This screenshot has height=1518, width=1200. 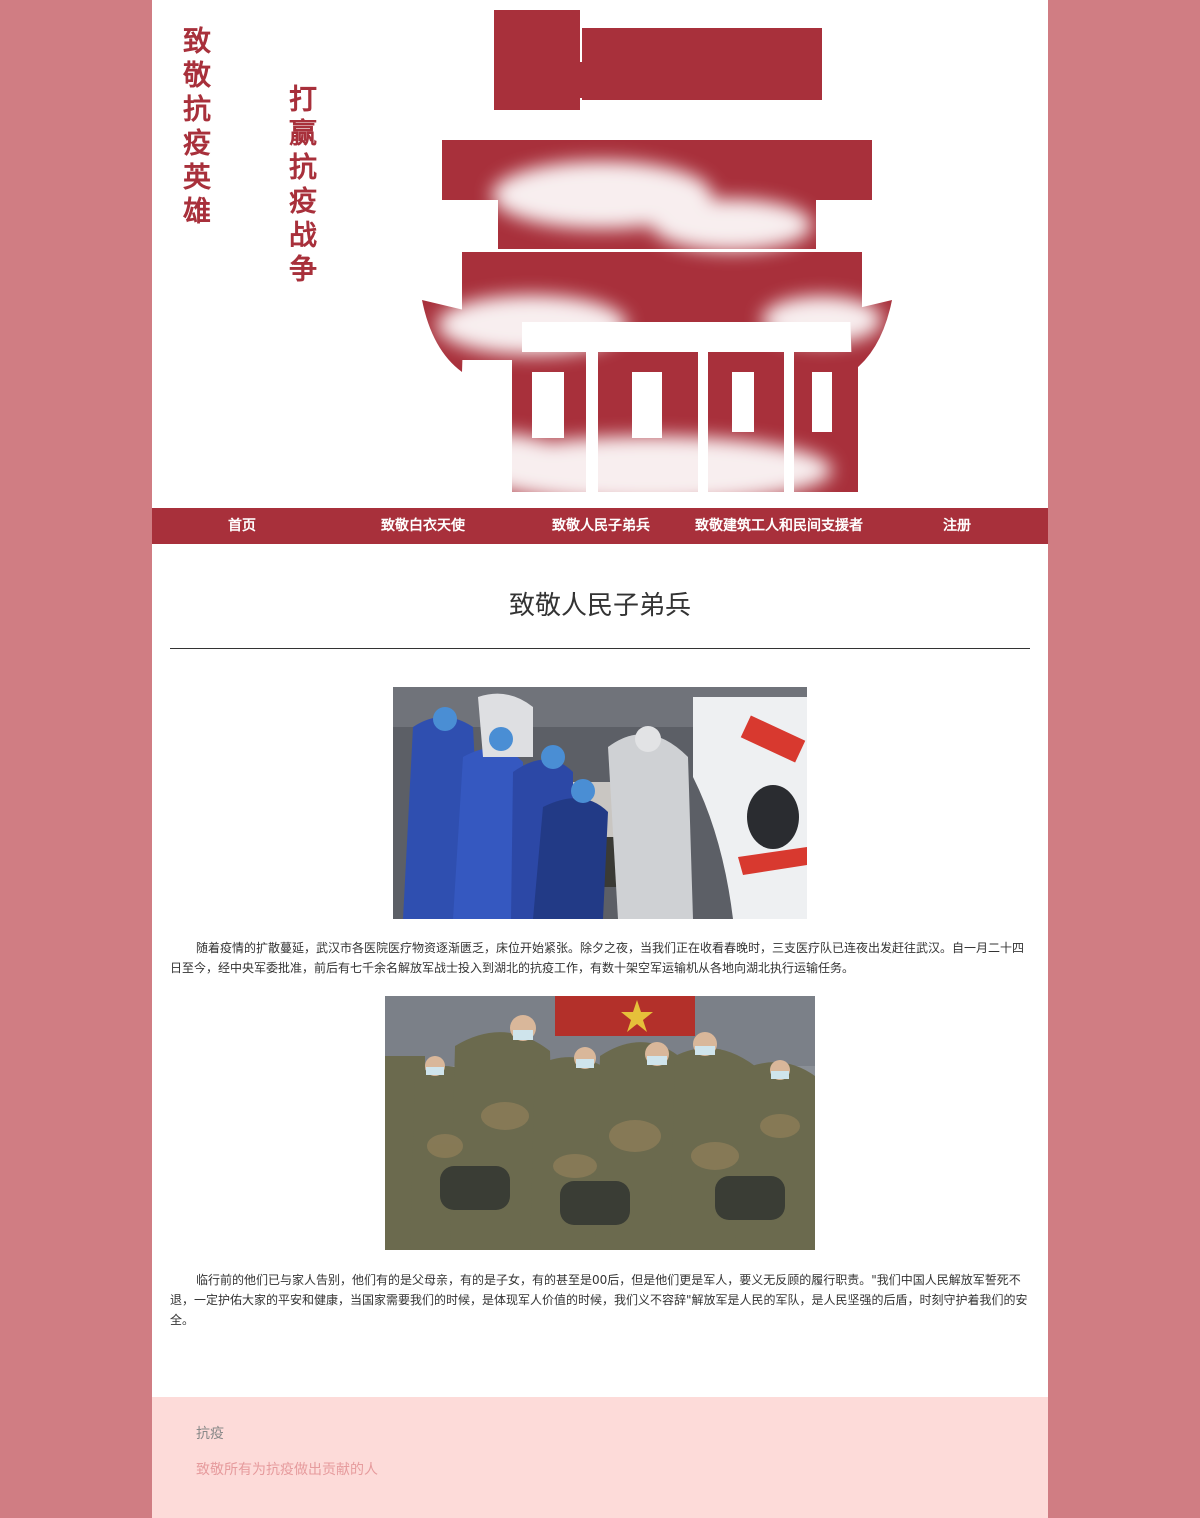 What do you see at coordinates (600, 1457) in the screenshot?
I see `footer: 抗疫 致敬所有为抗疫做出贡献的人` at bounding box center [600, 1457].